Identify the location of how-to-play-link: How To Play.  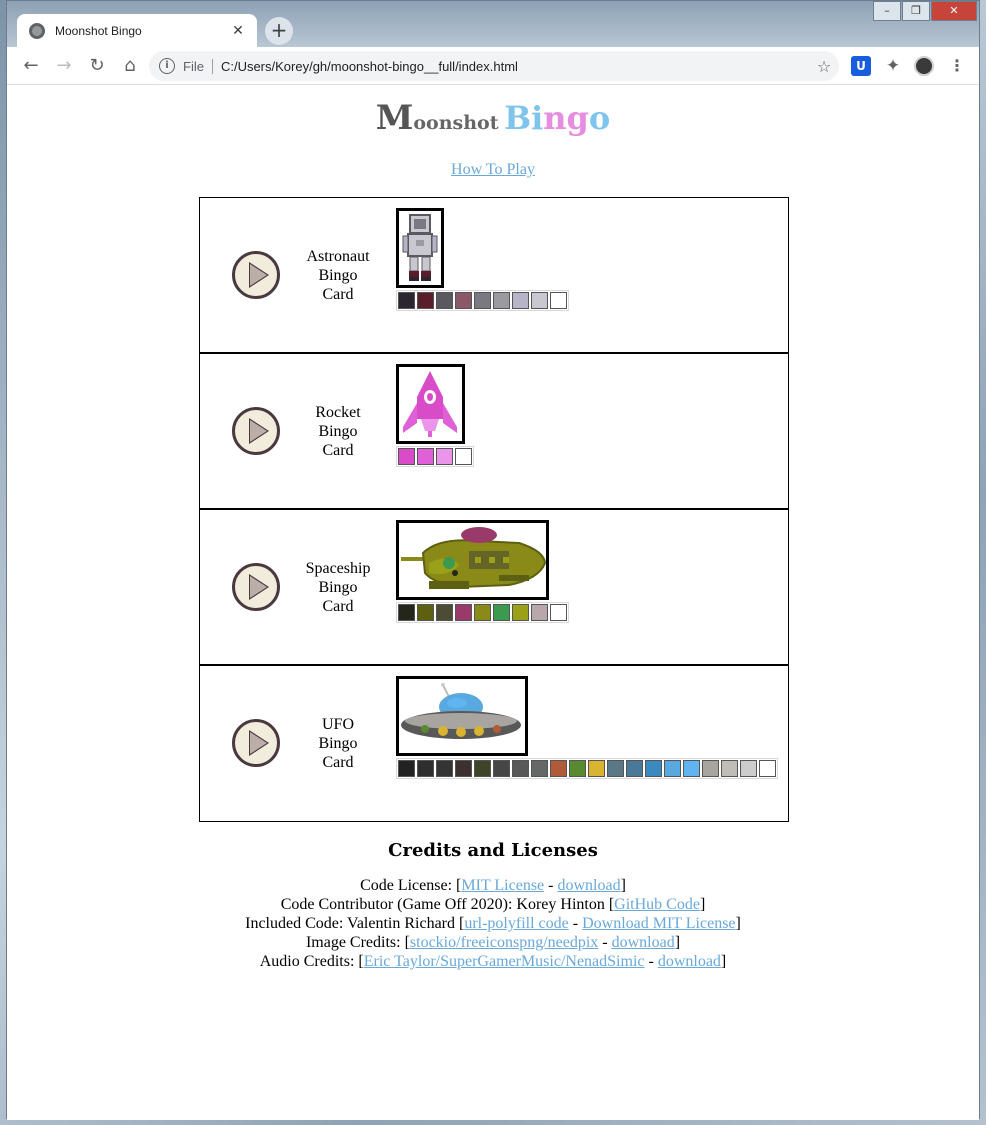
(493, 169).